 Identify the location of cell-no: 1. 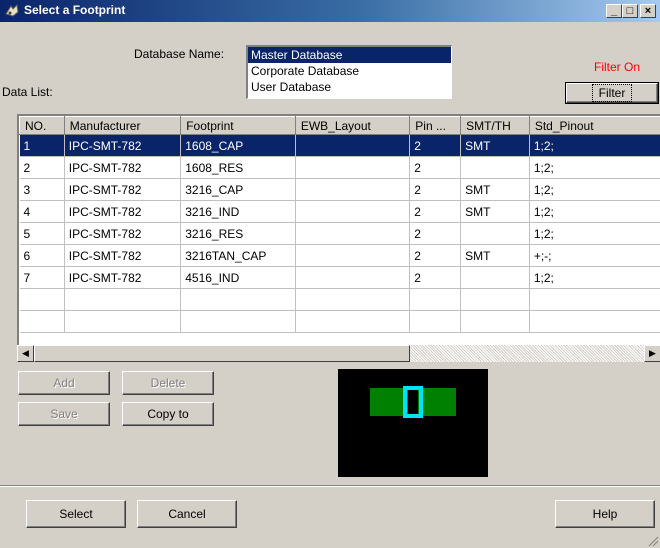
(42, 145).